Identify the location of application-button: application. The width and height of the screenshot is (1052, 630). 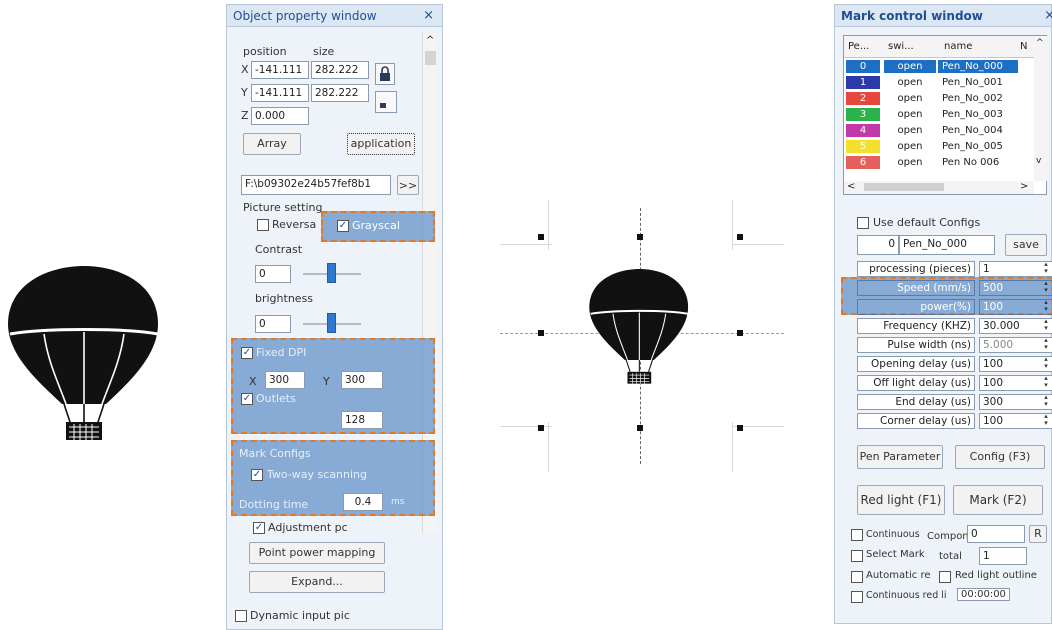
(381, 144).